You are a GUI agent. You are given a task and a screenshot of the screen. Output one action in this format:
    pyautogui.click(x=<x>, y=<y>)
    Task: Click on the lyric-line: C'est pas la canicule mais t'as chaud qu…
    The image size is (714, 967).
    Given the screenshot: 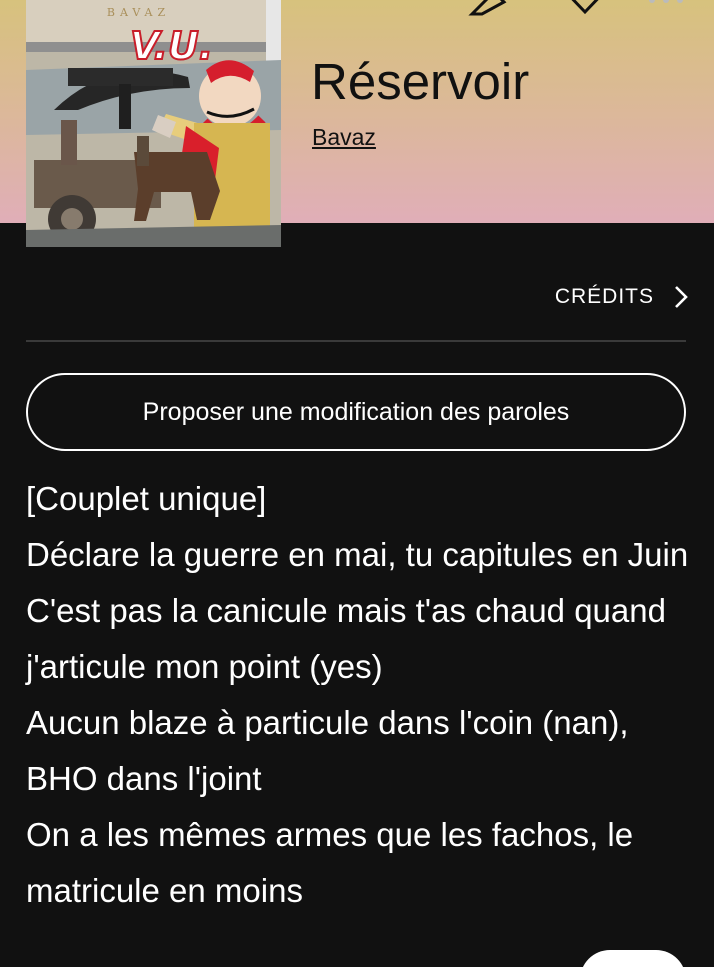 What is the action you would take?
    pyautogui.click(x=346, y=638)
    